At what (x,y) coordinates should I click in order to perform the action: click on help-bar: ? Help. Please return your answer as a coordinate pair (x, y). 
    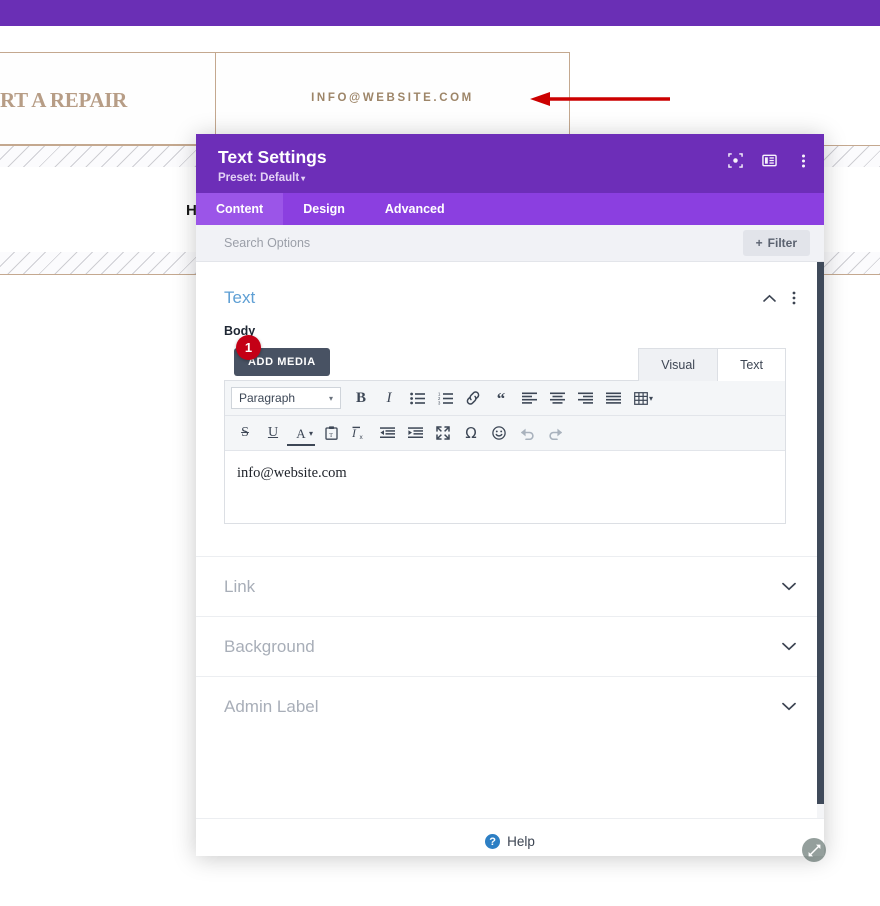
    Looking at the image, I should click on (510, 837).